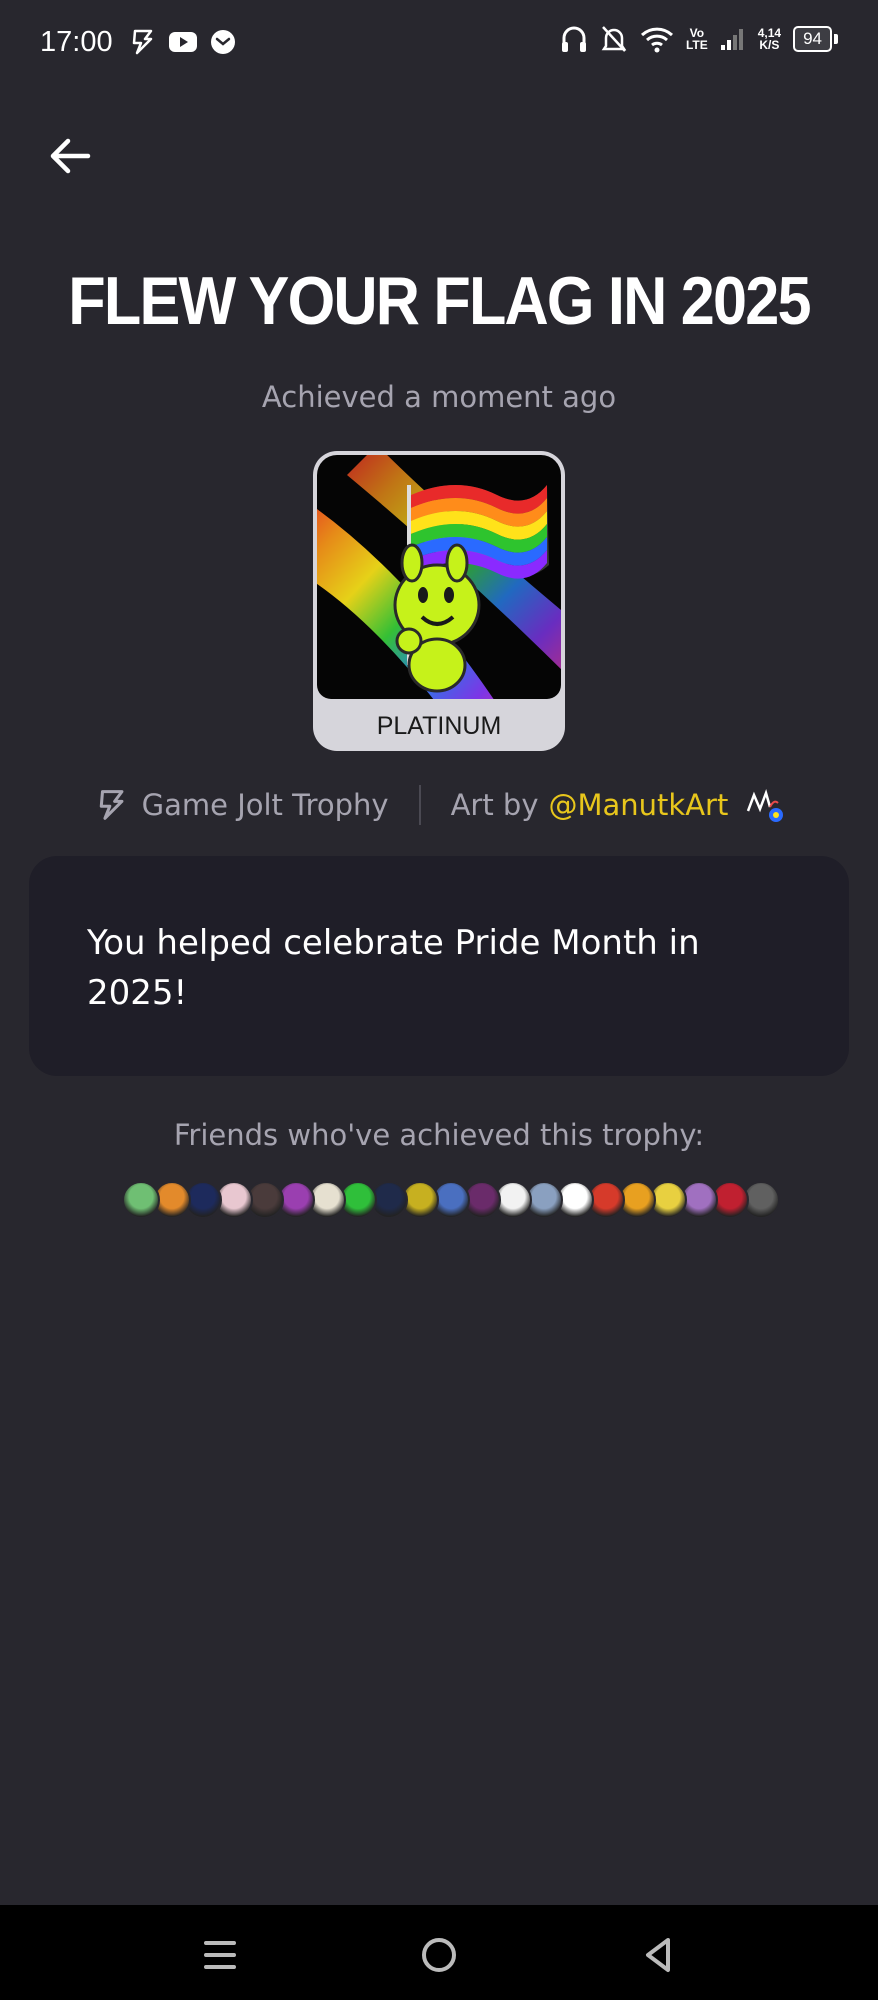 The height and width of the screenshot is (2000, 878). I want to click on volte-indicator: Vo LTE, so click(697, 39).